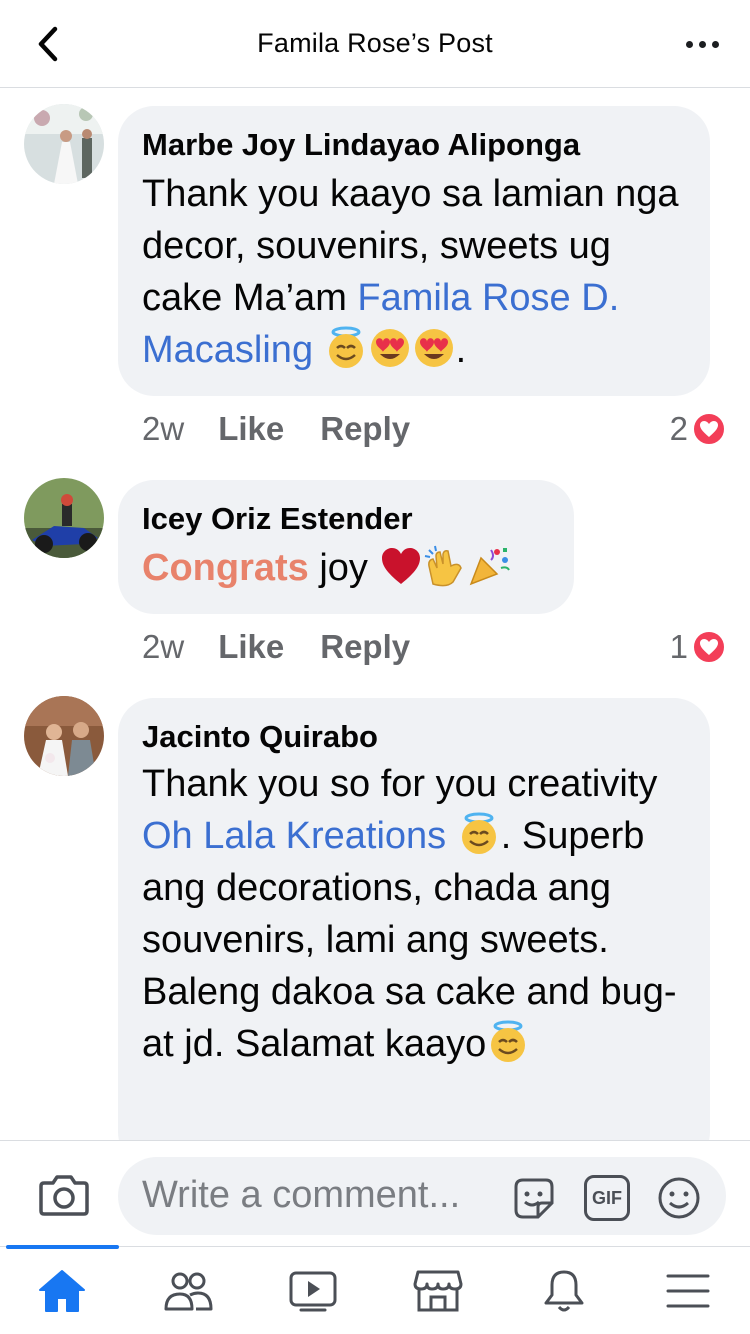 The width and height of the screenshot is (750, 1334). Describe the element at coordinates (346, 568) in the screenshot. I see `comment-text: Congrats joy` at that location.